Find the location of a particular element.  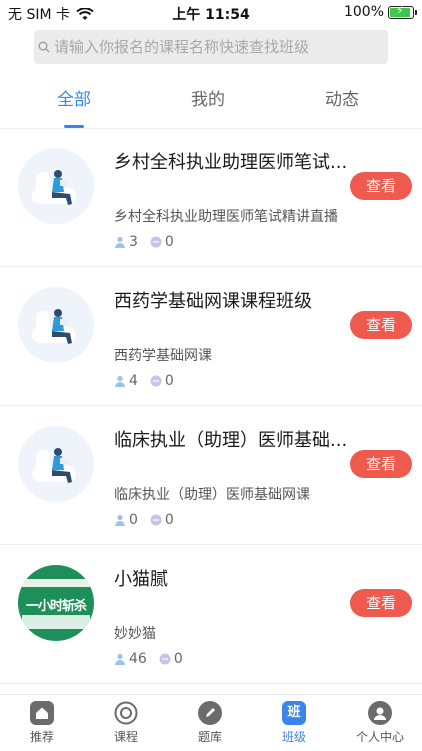

nav-question-bank: 题库 is located at coordinates (210, 723).